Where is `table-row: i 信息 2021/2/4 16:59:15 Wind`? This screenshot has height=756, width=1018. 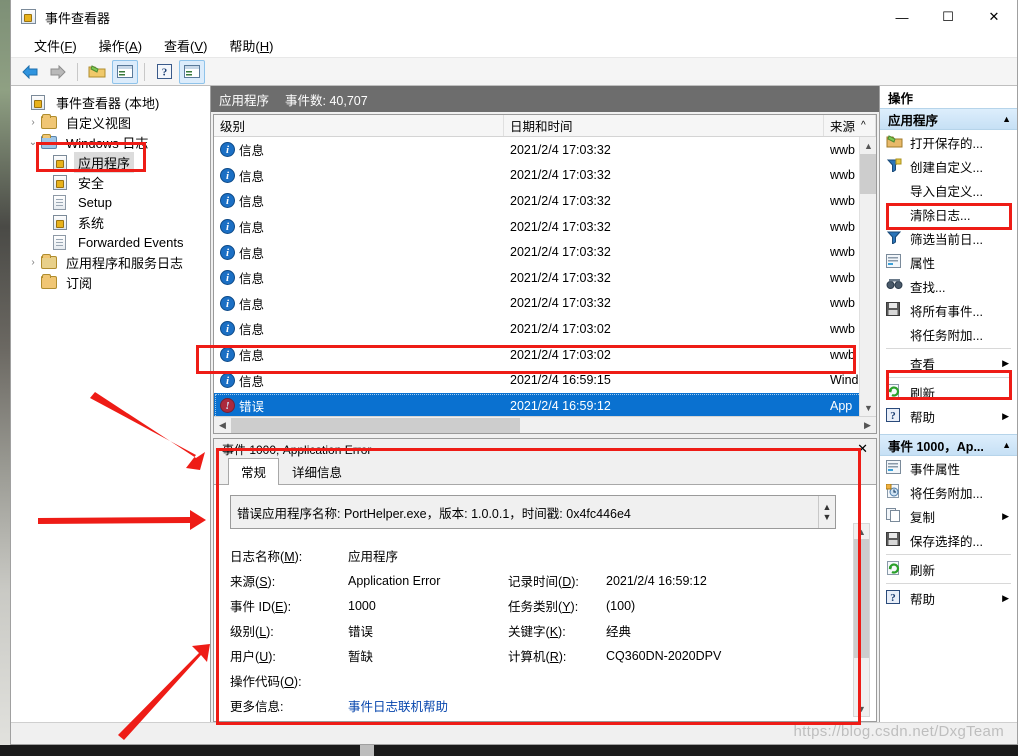 table-row: i 信息 2021/2/4 16:59:15 Wind is located at coordinates (545, 380).